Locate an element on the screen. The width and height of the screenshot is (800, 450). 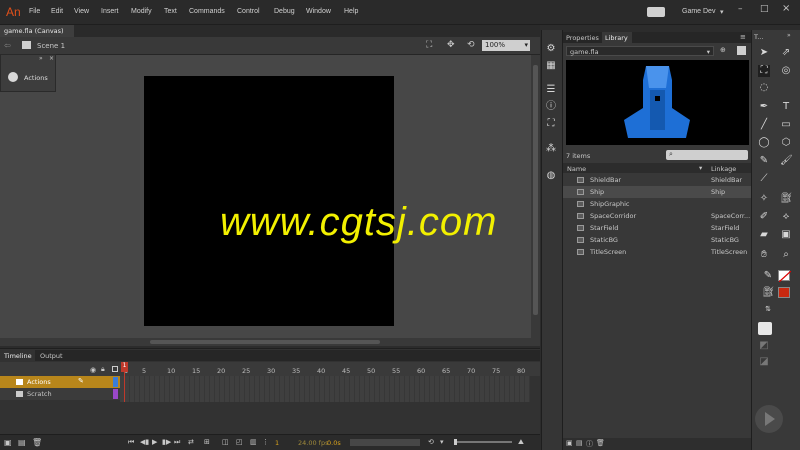
width-tool-icon: ⟡ is located at coordinates (786, 217).